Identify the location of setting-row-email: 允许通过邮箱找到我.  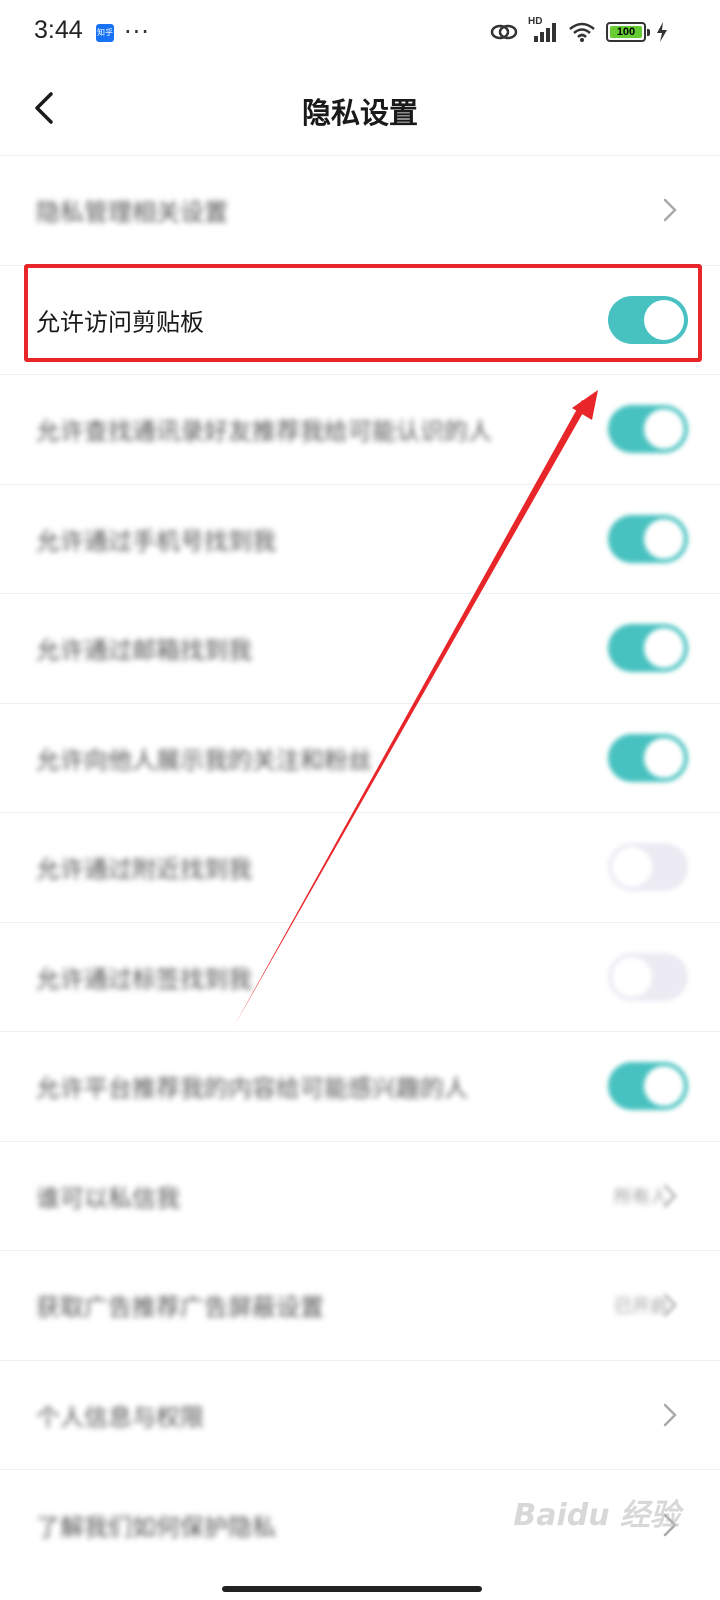
(360, 649).